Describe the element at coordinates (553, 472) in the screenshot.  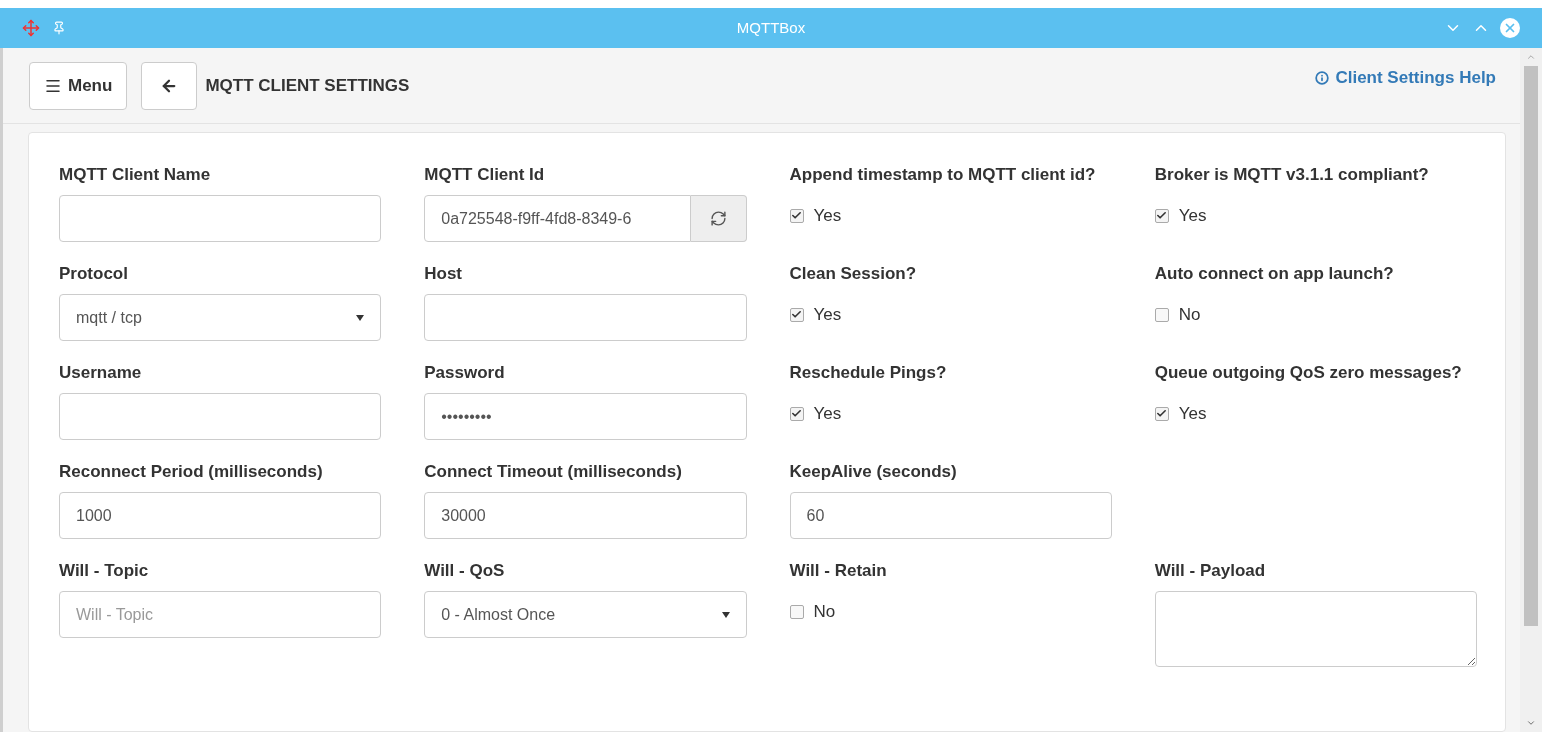
I see `field-label: Connect Timeout (milliseconds)` at that location.